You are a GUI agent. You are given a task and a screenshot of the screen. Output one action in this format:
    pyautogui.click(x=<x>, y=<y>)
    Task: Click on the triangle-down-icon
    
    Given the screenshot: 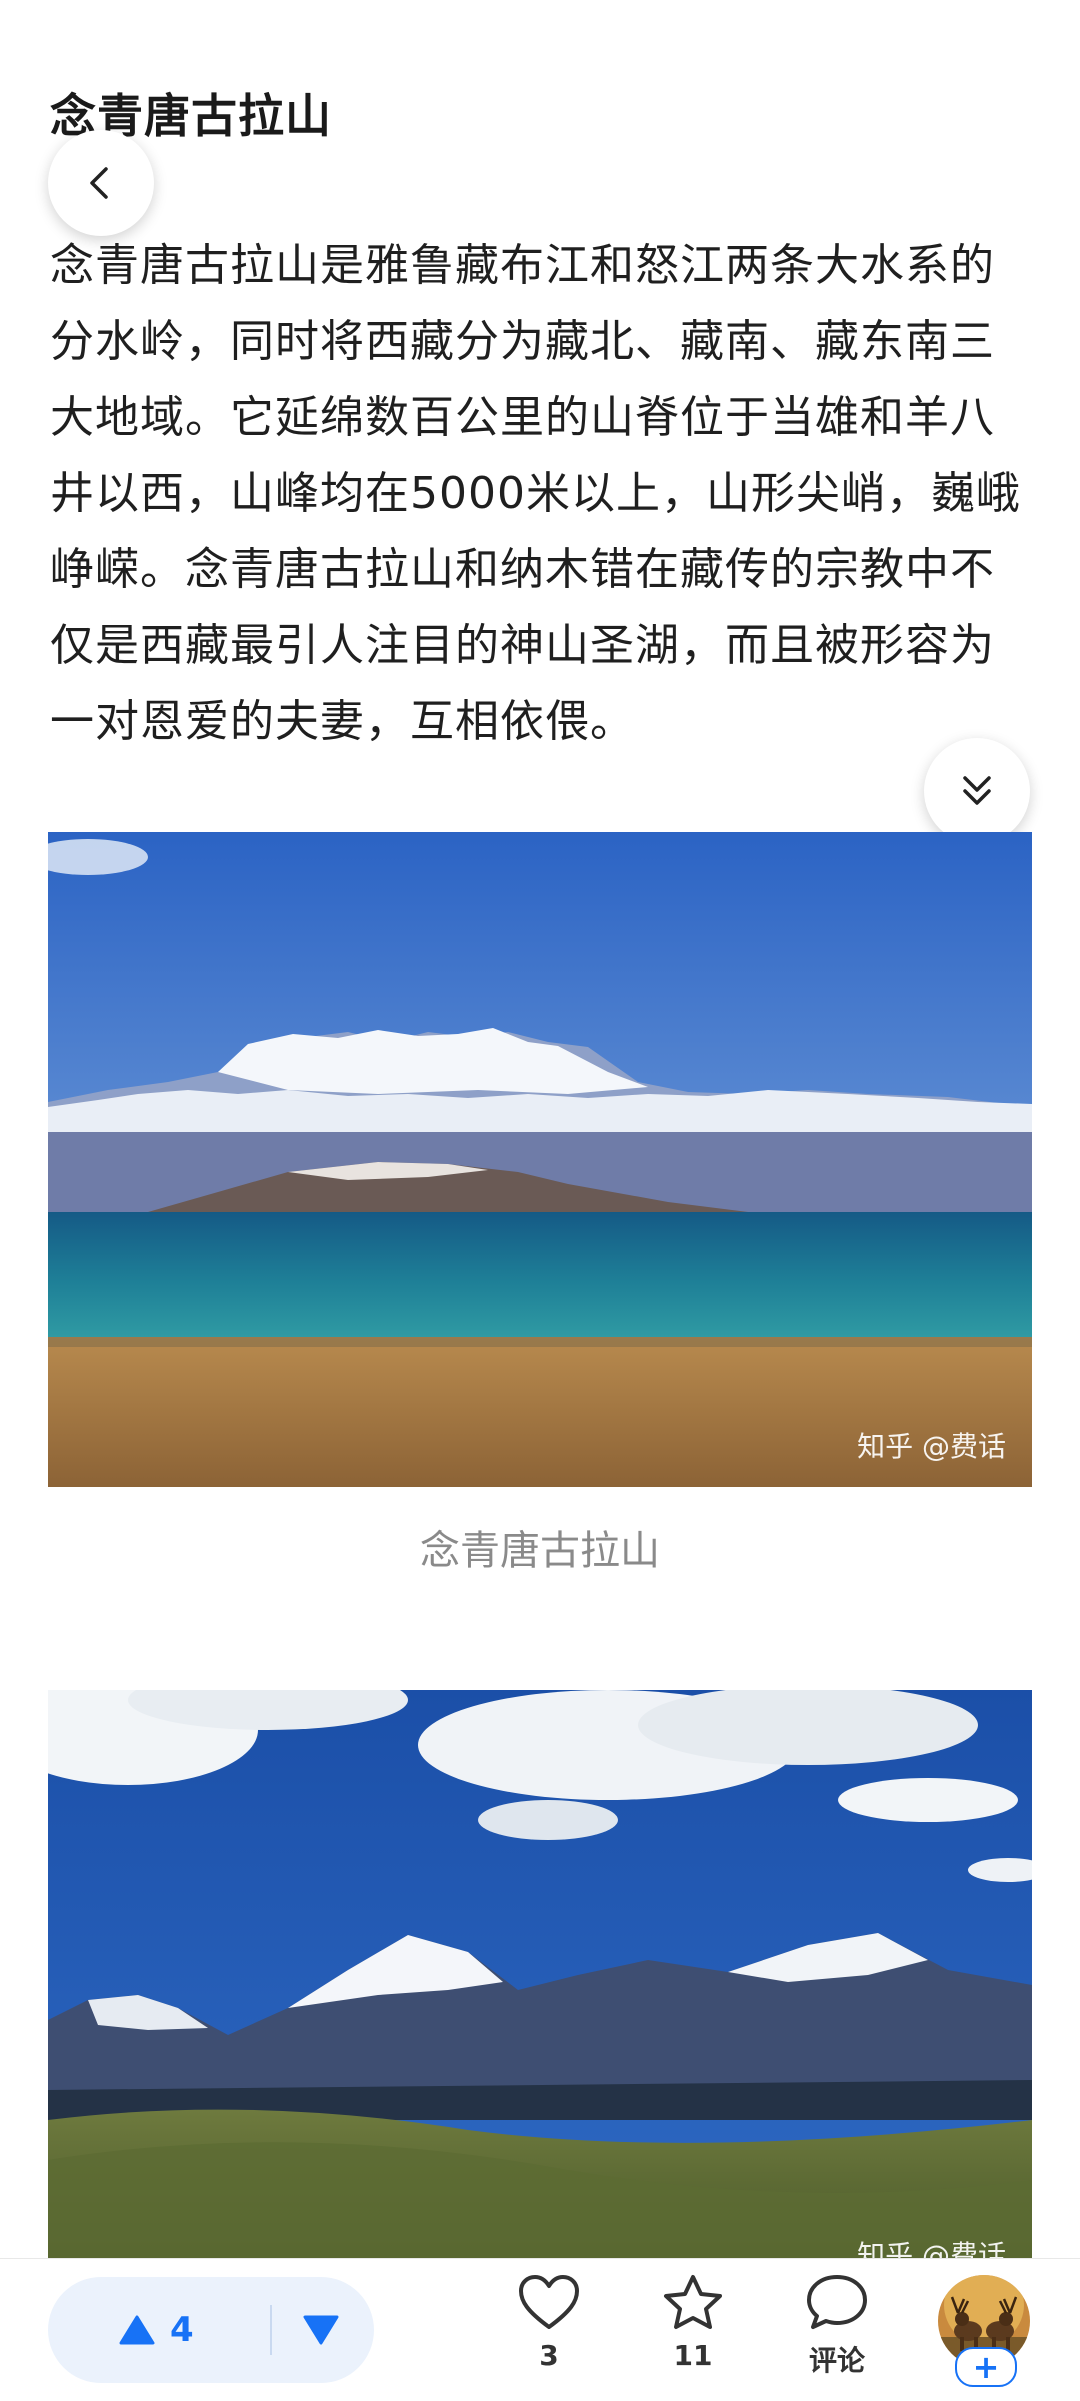 What is the action you would take?
    pyautogui.click(x=321, y=2330)
    